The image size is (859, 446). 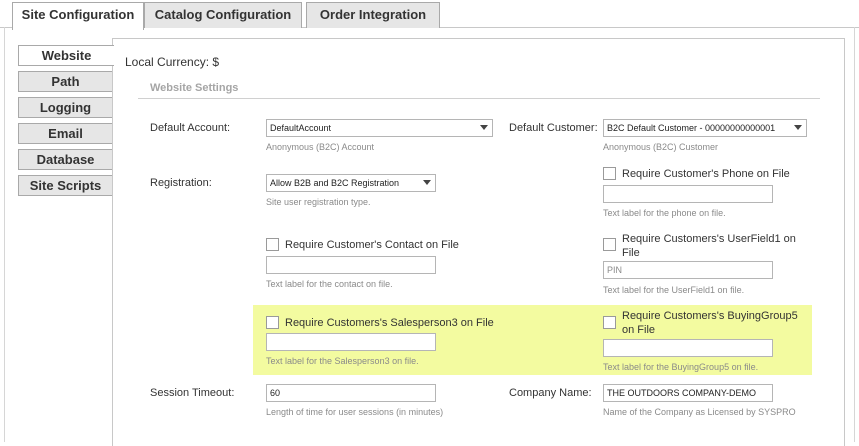 I want to click on default-account-value: DefaultAccount, so click(x=301, y=128).